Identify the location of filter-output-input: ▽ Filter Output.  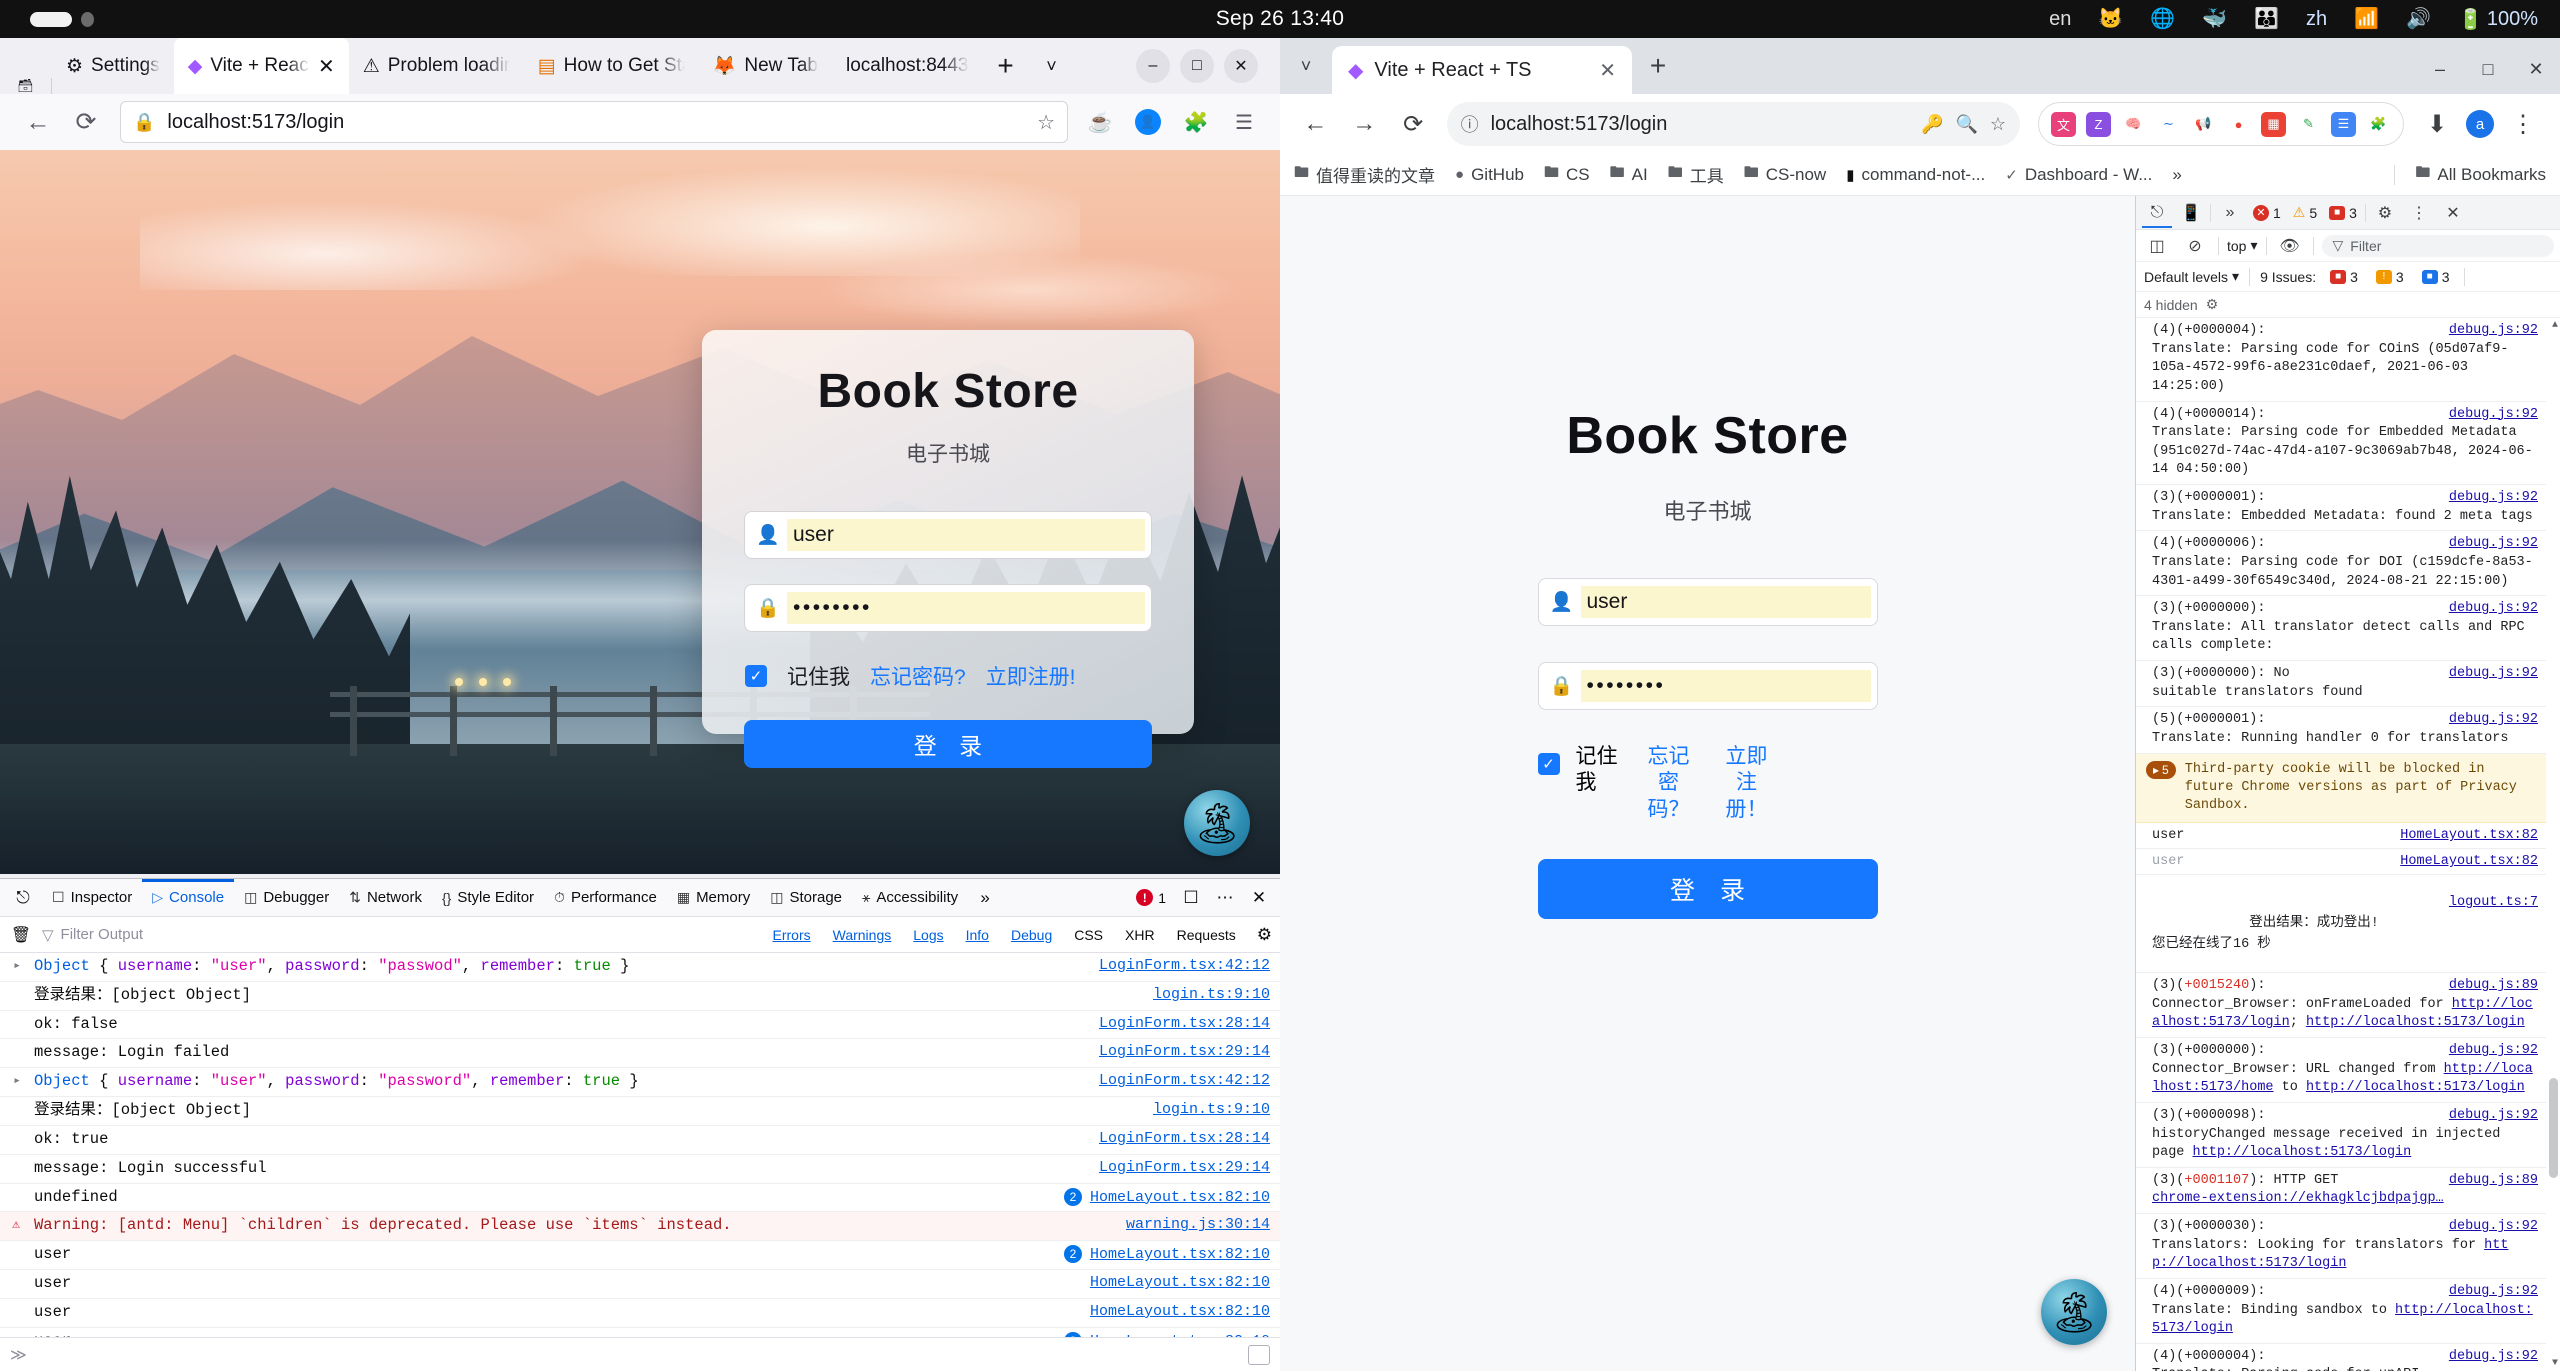
(400, 935).